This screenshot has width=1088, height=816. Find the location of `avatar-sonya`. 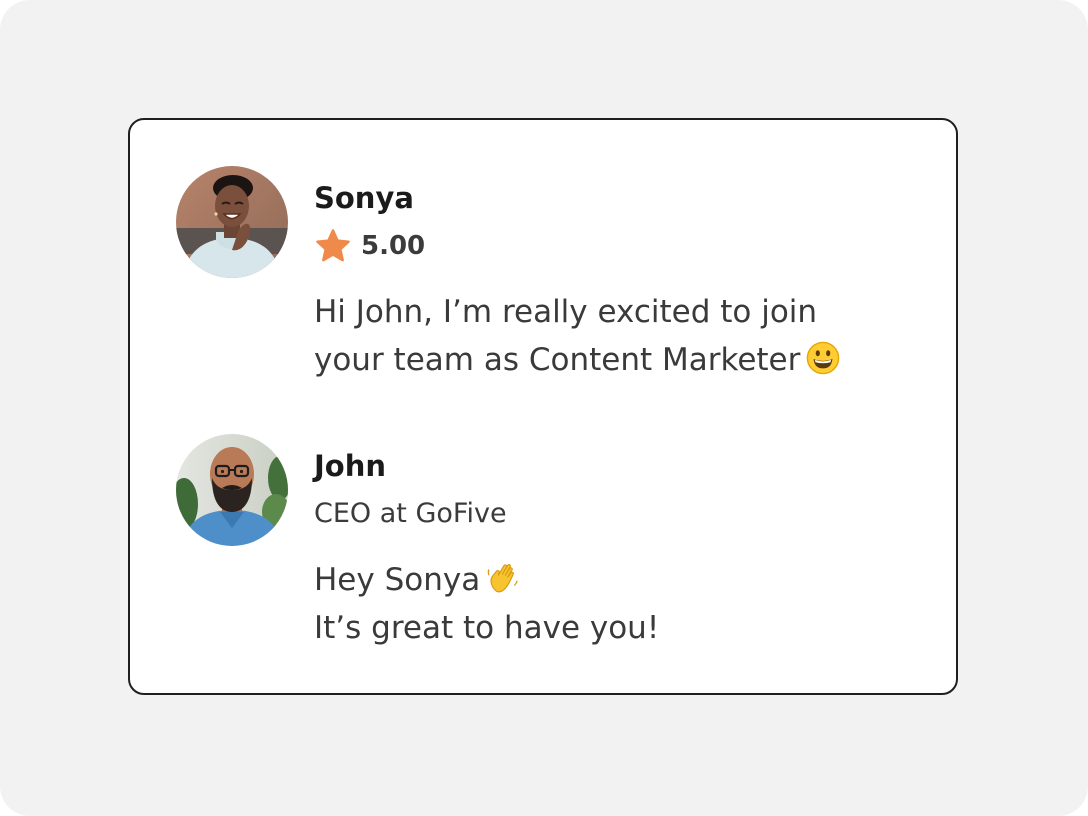

avatar-sonya is located at coordinates (232, 222).